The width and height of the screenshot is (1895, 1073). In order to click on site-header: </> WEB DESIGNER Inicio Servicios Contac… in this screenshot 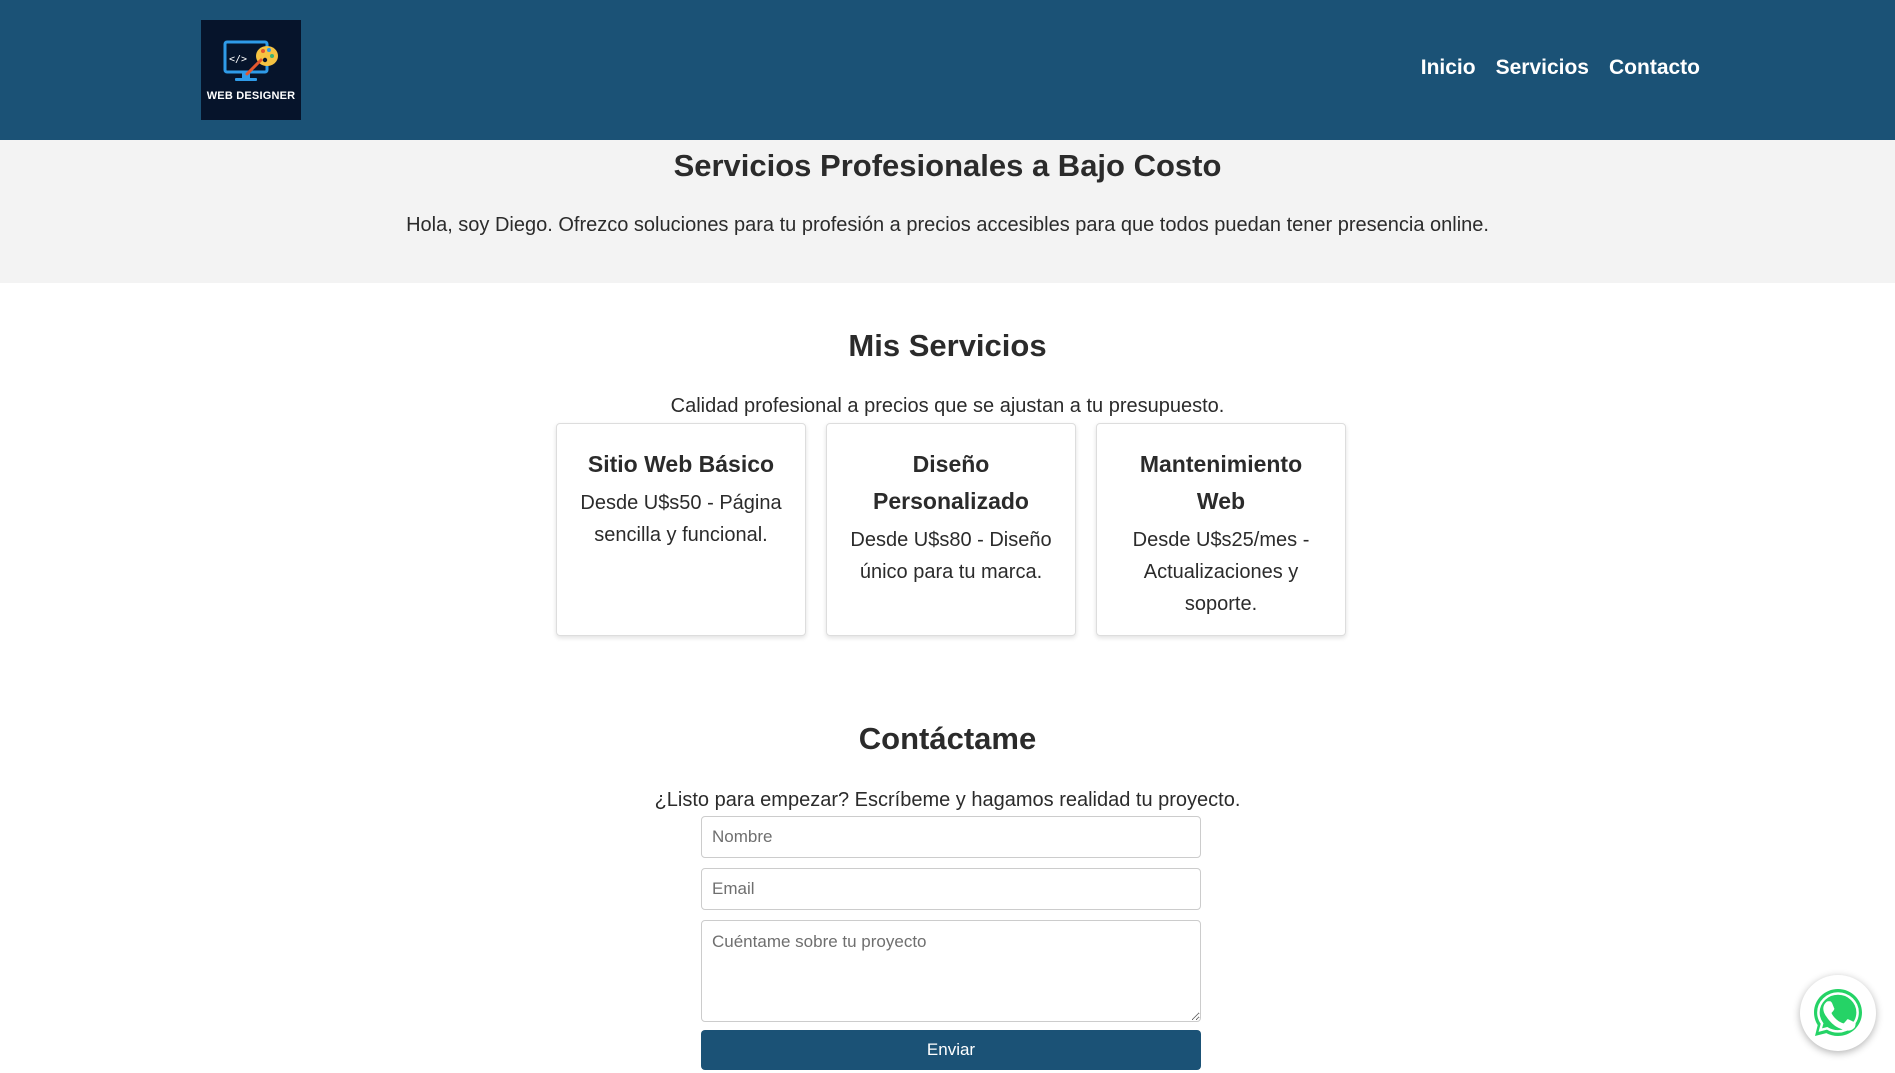, I will do `click(947, 70)`.